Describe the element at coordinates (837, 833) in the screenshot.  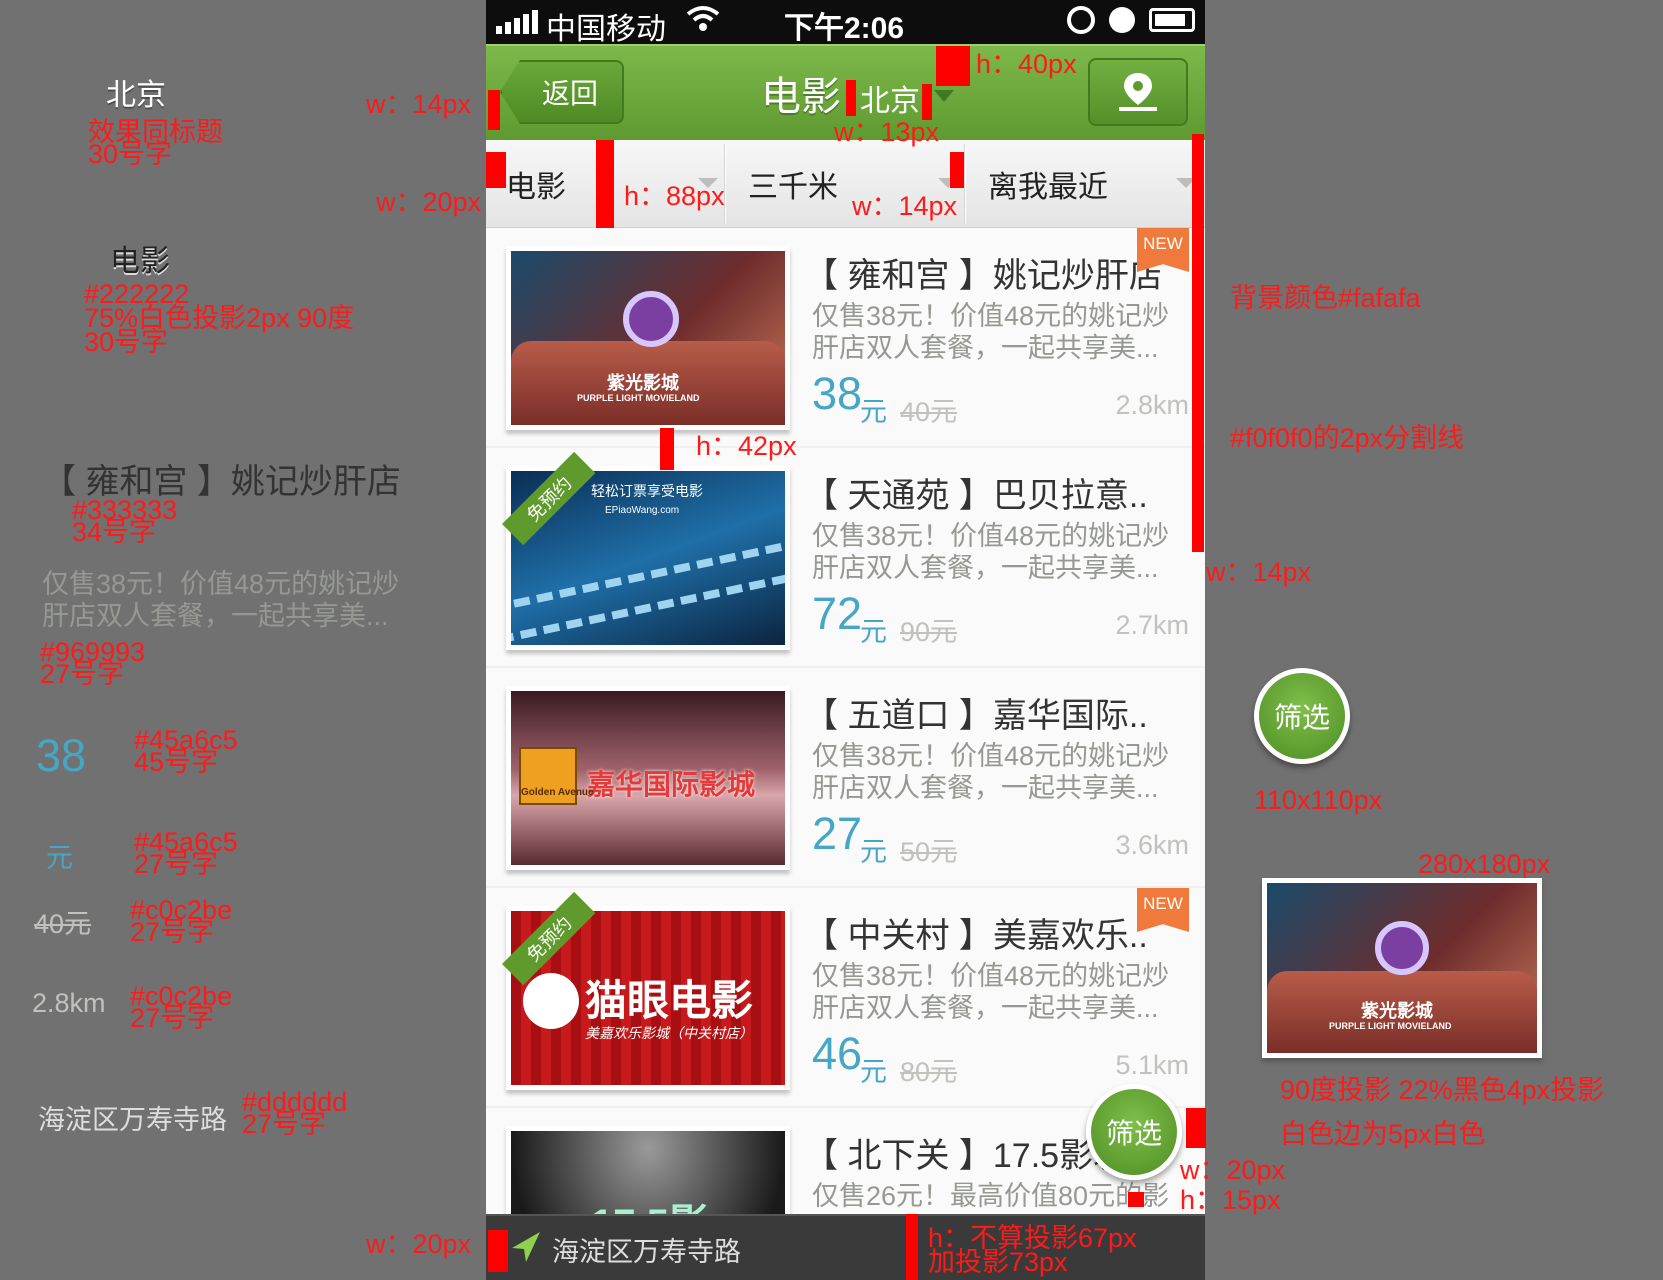
I see `deal-price: 27` at that location.